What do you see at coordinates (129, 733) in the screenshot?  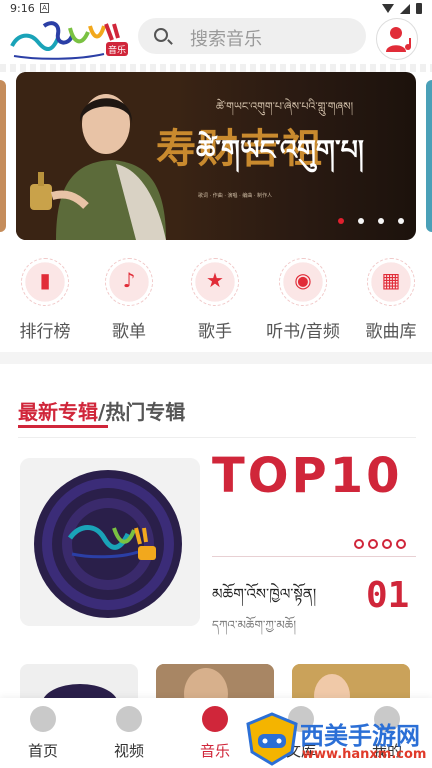 I see `nav-video: 视频` at bounding box center [129, 733].